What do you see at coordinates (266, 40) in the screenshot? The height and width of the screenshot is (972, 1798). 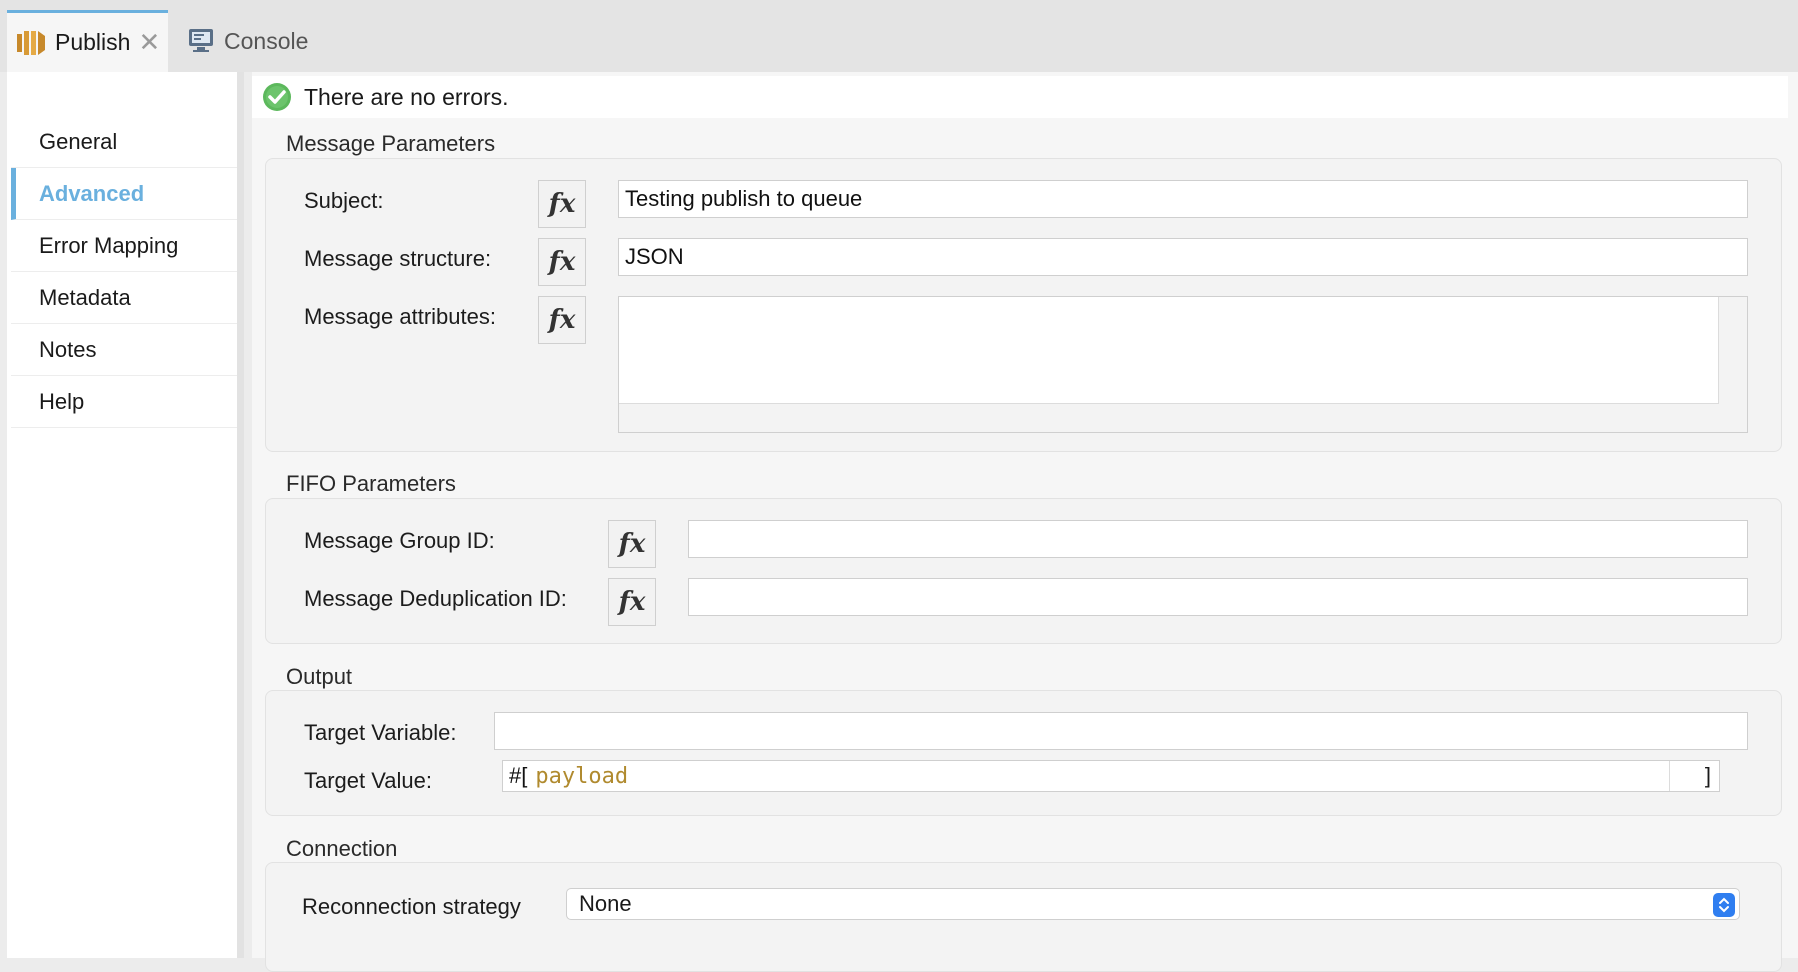 I see `tab-console-label: Console` at bounding box center [266, 40].